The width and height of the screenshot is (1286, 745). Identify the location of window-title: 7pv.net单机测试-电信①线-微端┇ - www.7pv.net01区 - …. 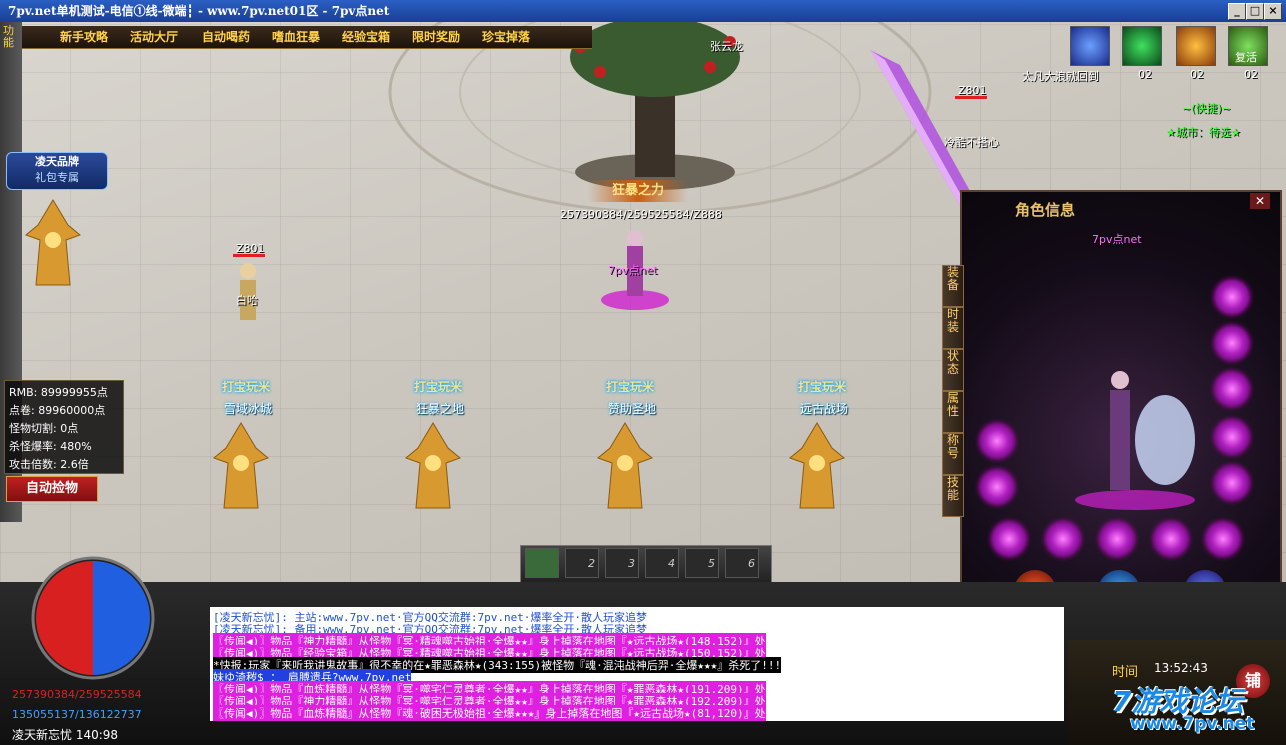
(199, 11).